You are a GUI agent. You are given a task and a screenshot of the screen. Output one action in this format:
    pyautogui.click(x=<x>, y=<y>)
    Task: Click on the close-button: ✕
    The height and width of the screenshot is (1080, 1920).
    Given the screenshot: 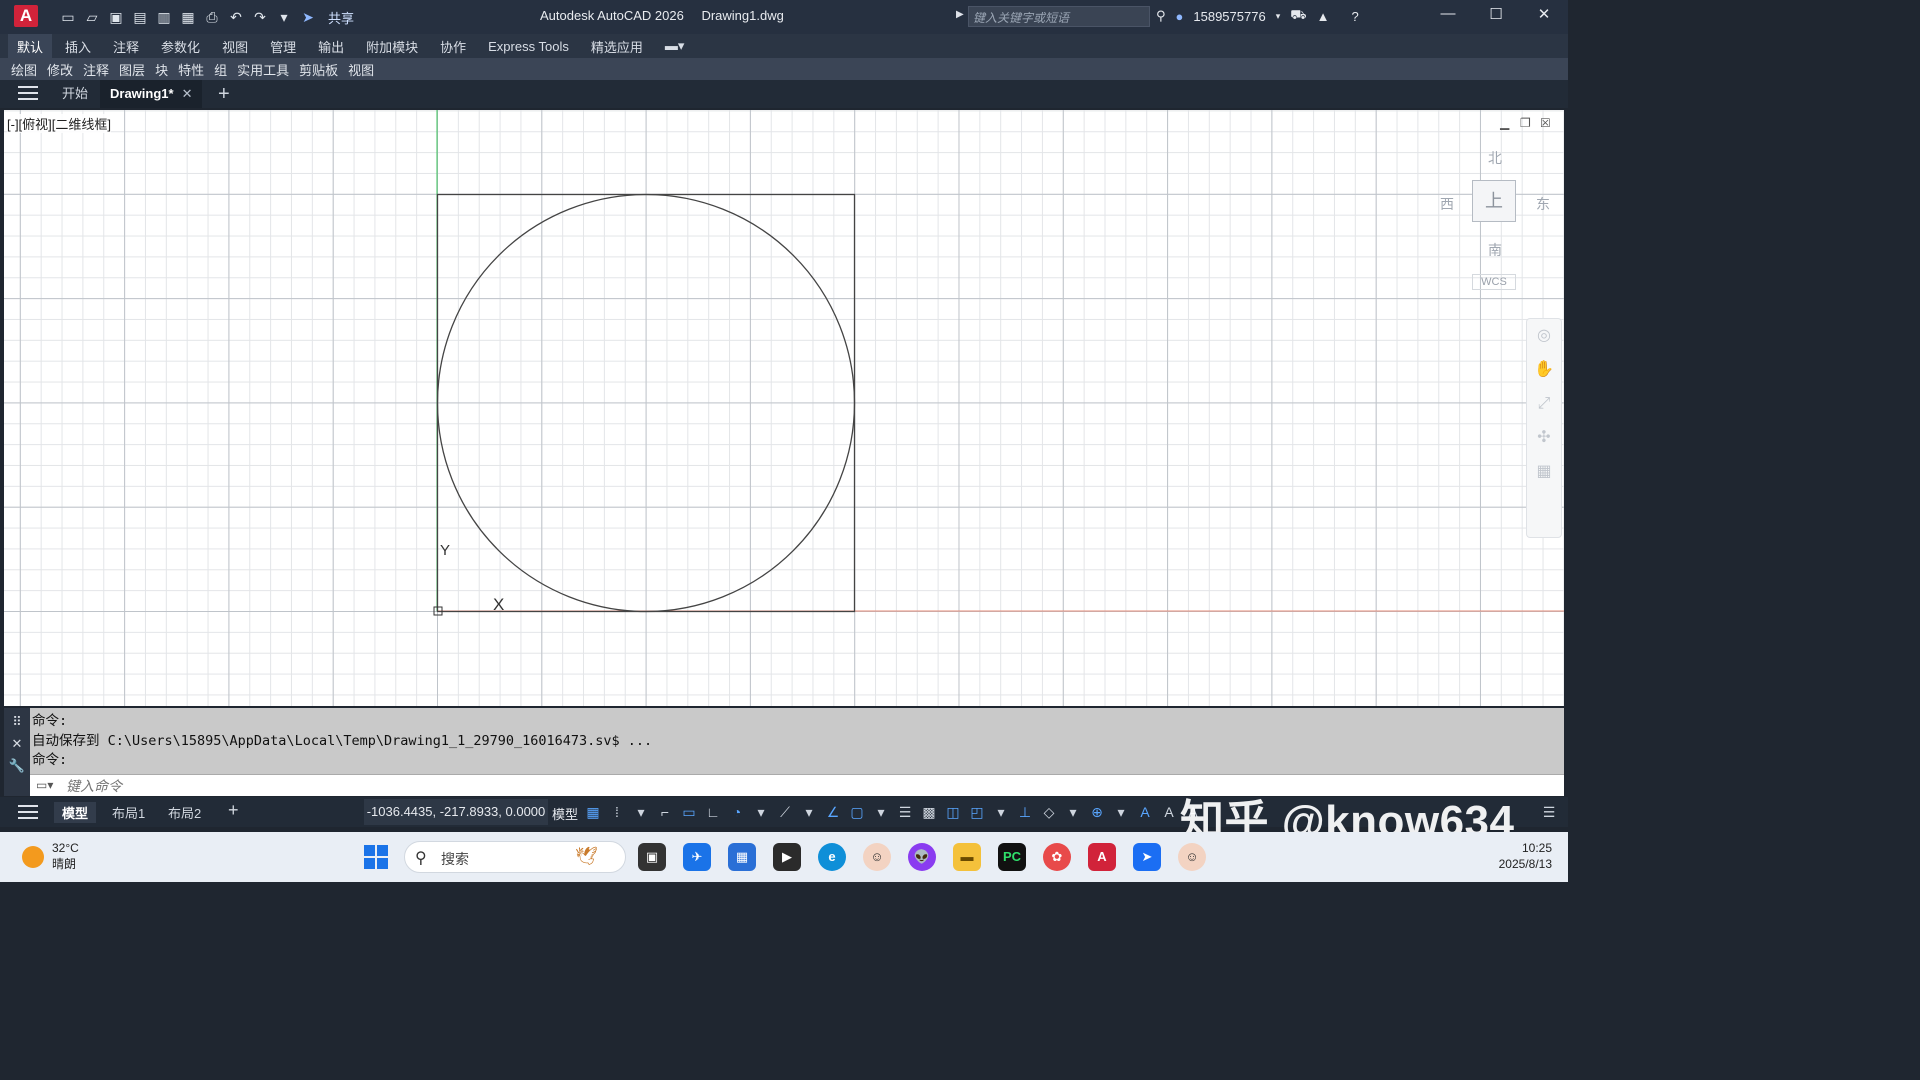 What is the action you would take?
    pyautogui.click(x=1544, y=16)
    